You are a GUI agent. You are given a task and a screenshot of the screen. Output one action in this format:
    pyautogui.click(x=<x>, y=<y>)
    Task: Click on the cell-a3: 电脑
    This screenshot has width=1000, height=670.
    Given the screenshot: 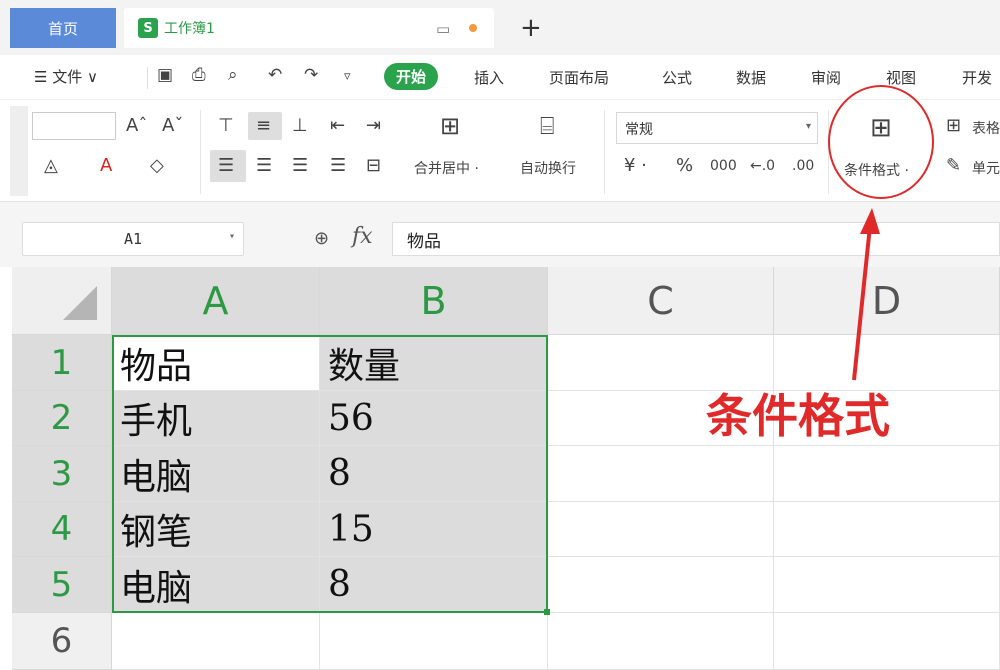 What is the action you would take?
    pyautogui.click(x=216, y=474)
    